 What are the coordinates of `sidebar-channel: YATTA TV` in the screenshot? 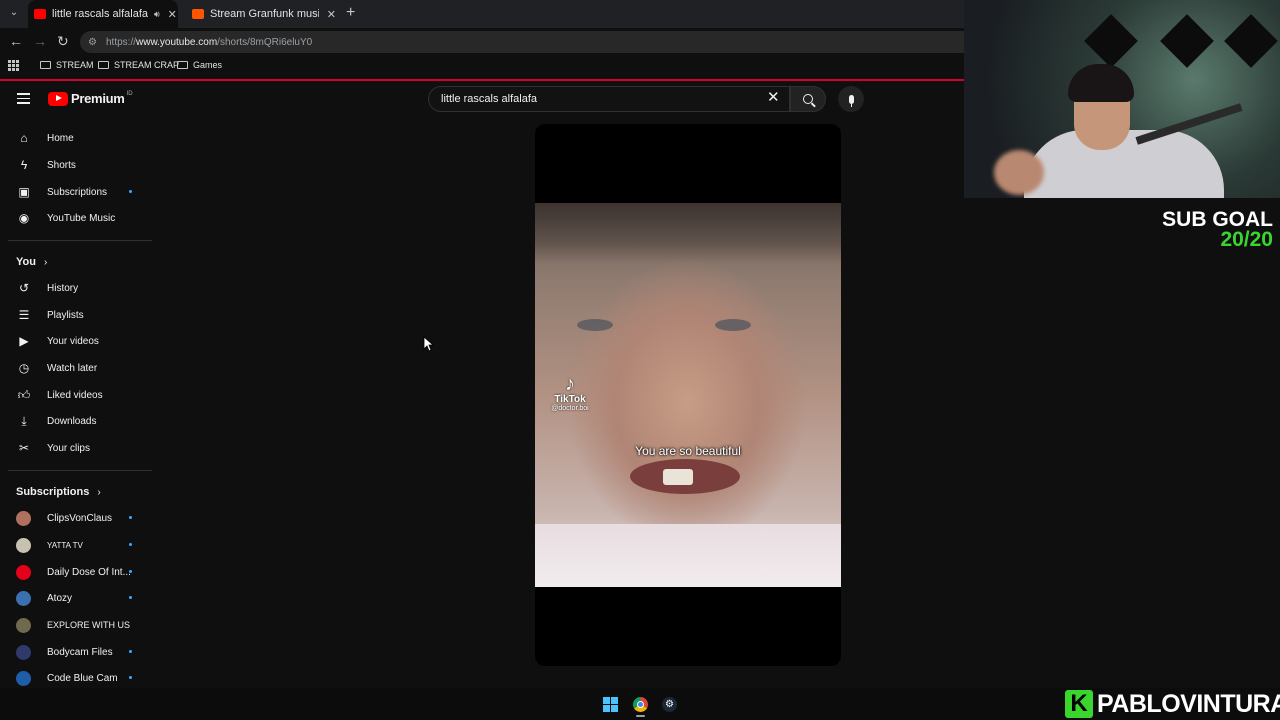 It's located at (76, 545).